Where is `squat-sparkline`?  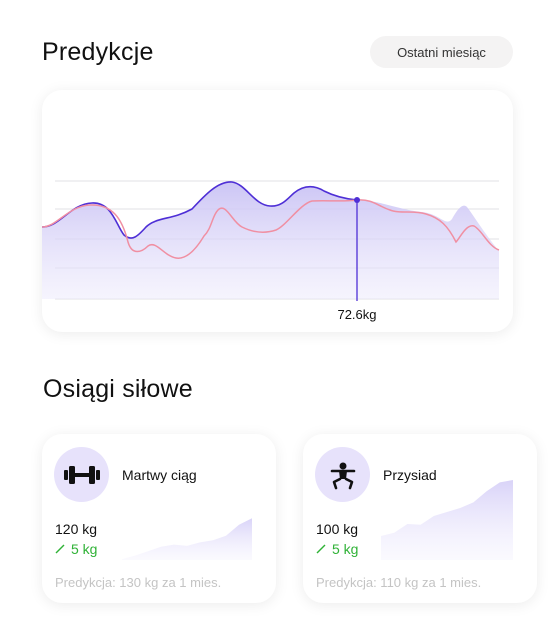
squat-sparkline is located at coordinates (447, 520).